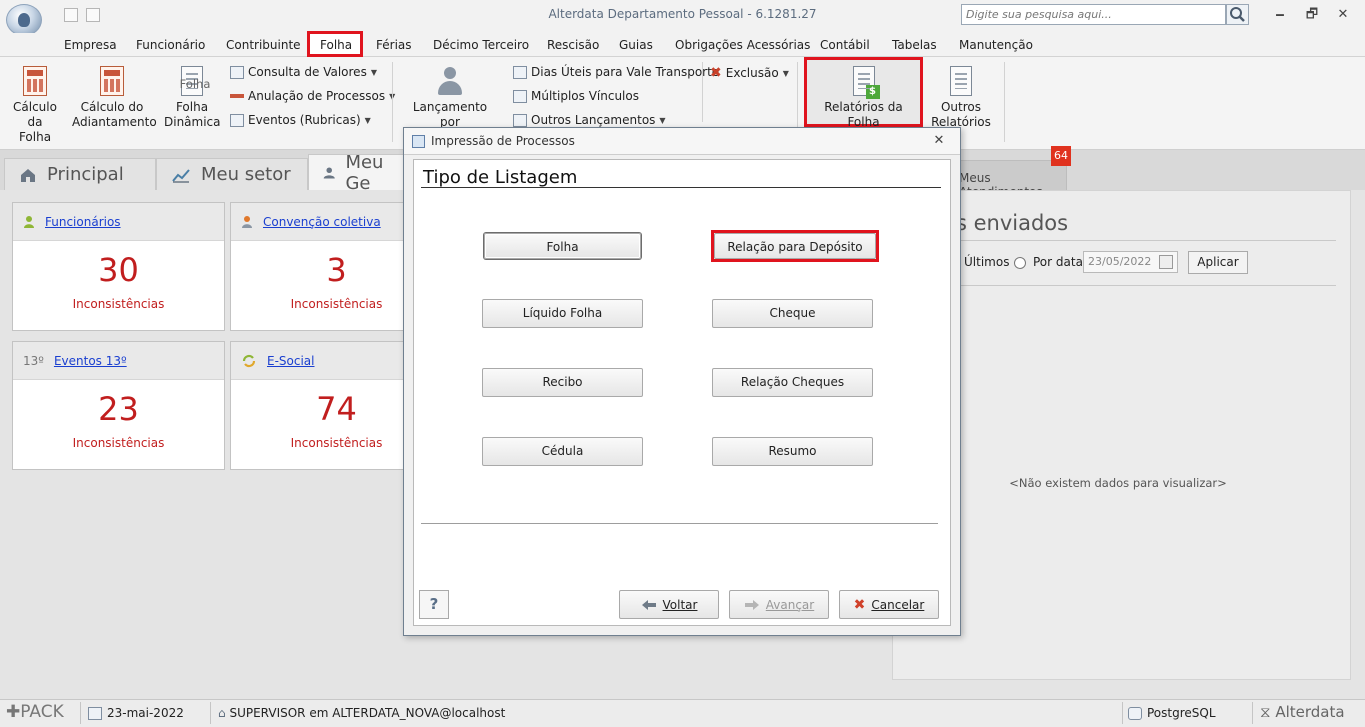 The image size is (1365, 727). Describe the element at coordinates (589, 120) in the screenshot. I see `outros-lancamentos-button: Outros Lançamentos ▼` at that location.